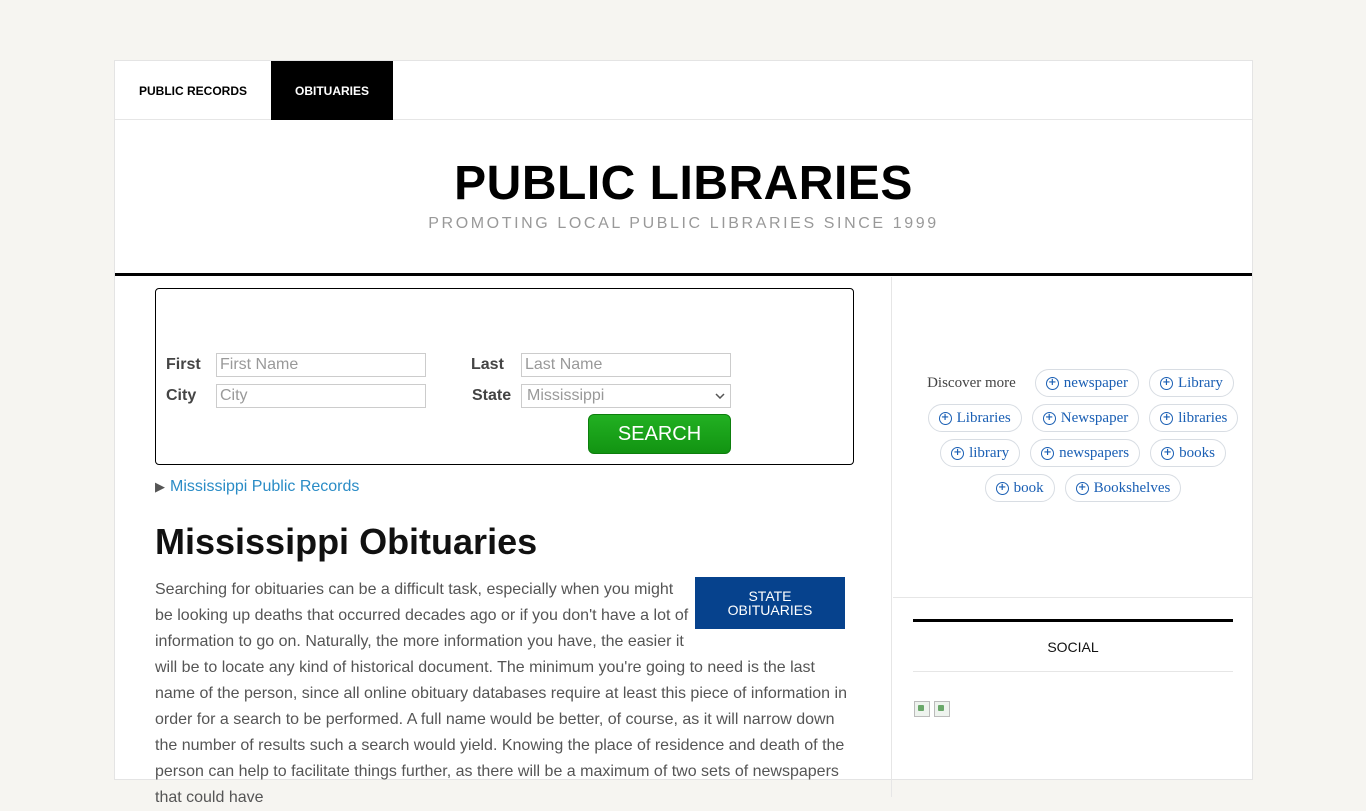 The image size is (1366, 811). What do you see at coordinates (264, 487) in the screenshot?
I see `public-records-link-text: Mississippi Public Records` at bounding box center [264, 487].